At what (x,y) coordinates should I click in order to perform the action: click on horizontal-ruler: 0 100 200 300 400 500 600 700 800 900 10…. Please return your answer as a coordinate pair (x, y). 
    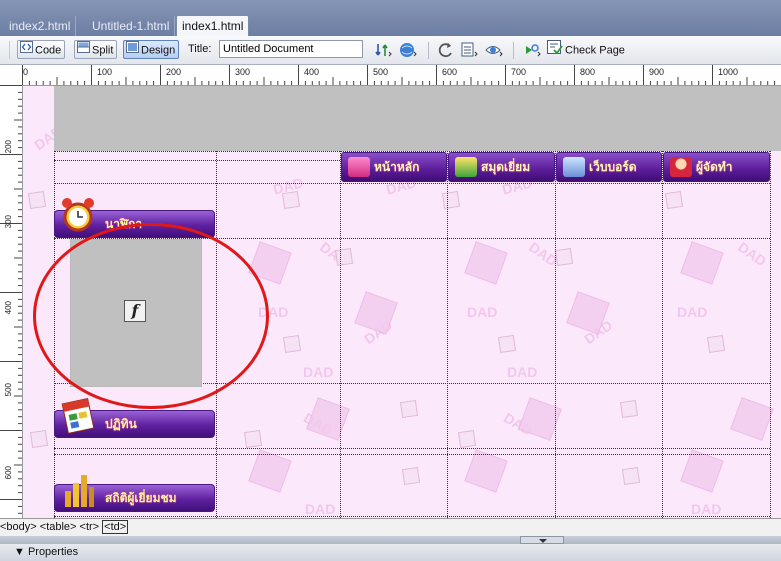
    Looking at the image, I should click on (401, 75).